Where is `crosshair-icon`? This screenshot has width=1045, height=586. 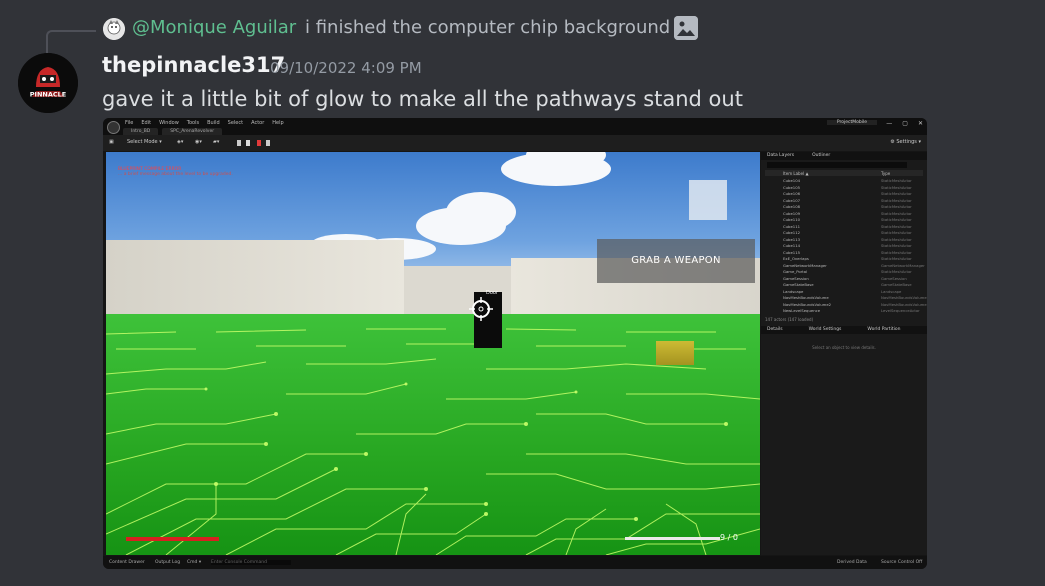
crosshair-icon is located at coordinates (481, 309).